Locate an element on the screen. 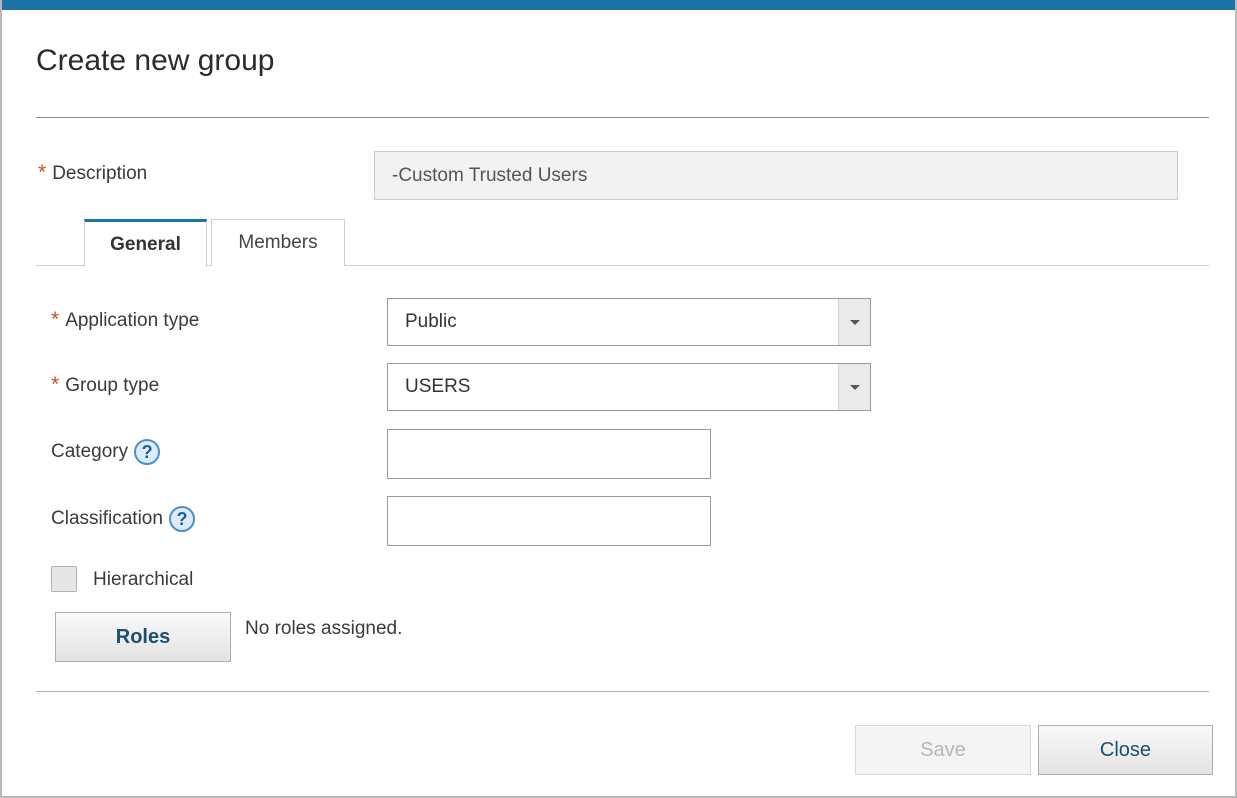 Image resolution: width=1237 pixels, height=798 pixels. description-label-row: * Description is located at coordinates (93, 173).